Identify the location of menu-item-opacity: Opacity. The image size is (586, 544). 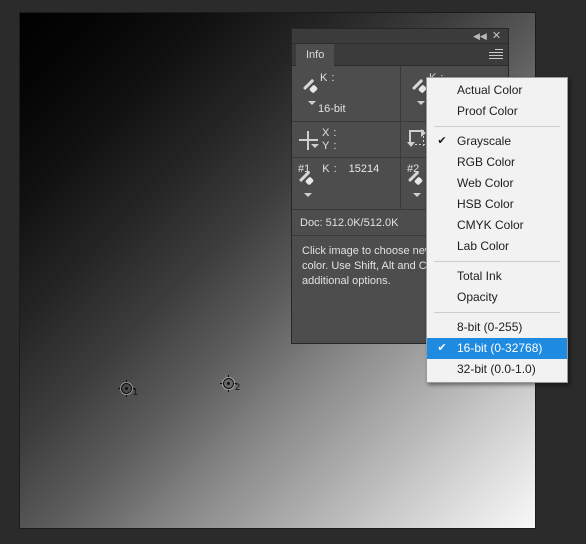
(497, 297).